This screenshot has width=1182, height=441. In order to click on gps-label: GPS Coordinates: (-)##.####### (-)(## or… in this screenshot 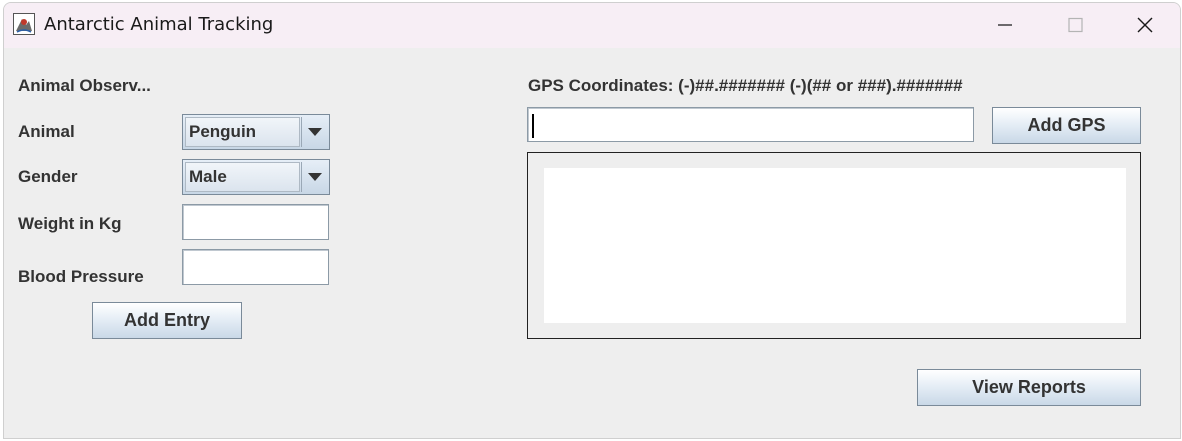, I will do `click(745, 85)`.